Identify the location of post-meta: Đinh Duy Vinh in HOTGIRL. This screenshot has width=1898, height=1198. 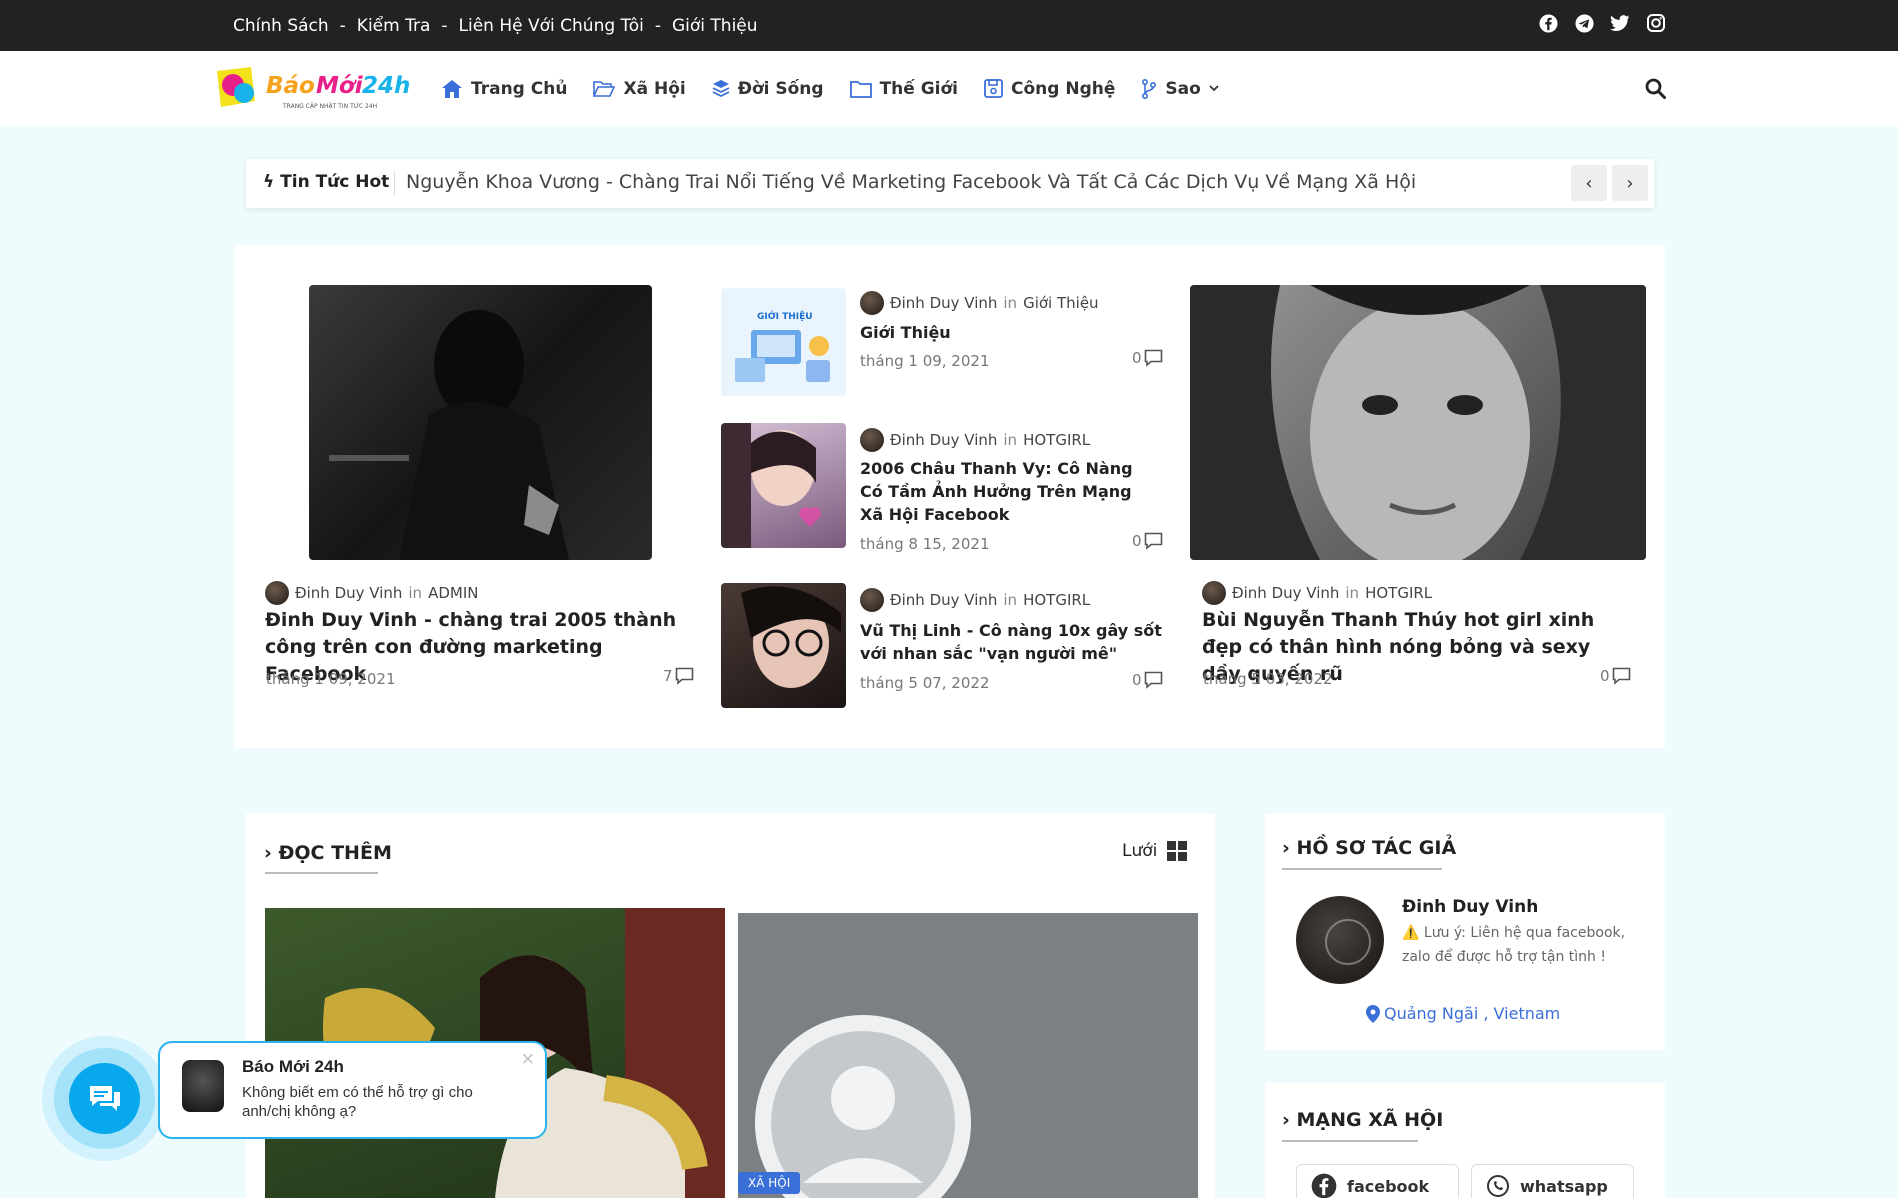
(975, 440).